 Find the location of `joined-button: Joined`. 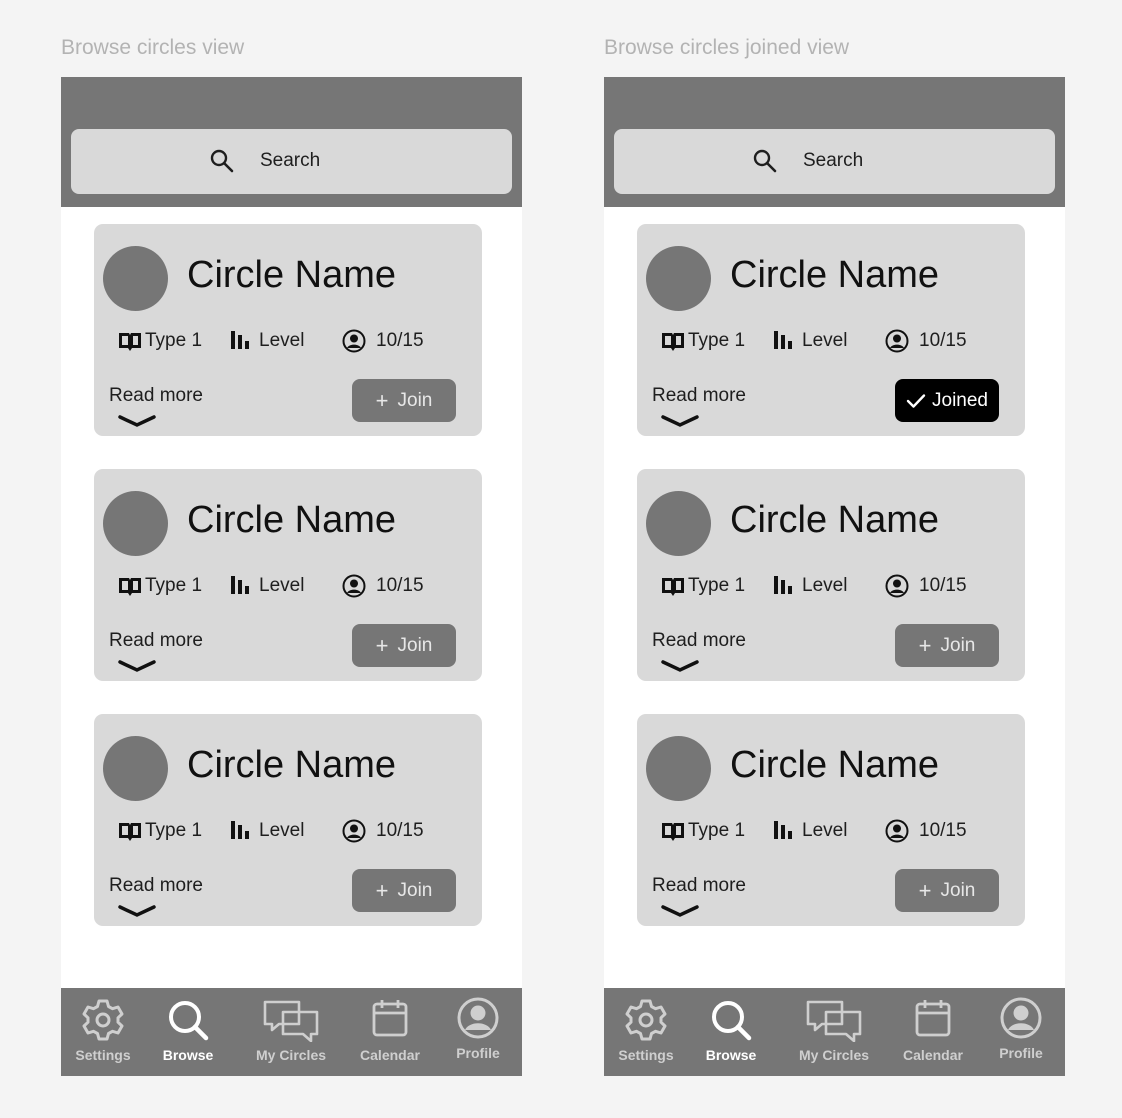

joined-button: Joined is located at coordinates (947, 400).